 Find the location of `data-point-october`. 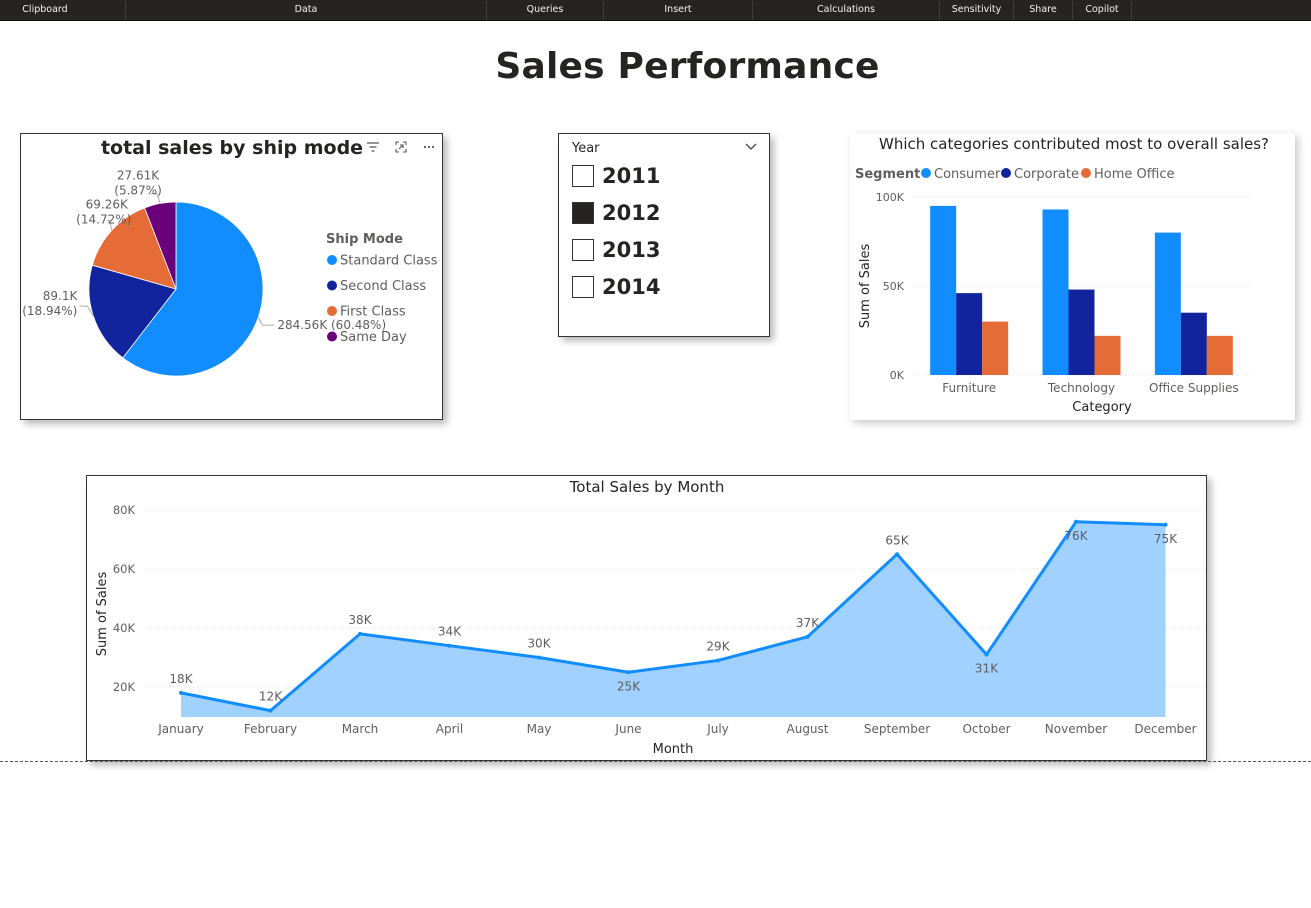

data-point-october is located at coordinates (986, 654).